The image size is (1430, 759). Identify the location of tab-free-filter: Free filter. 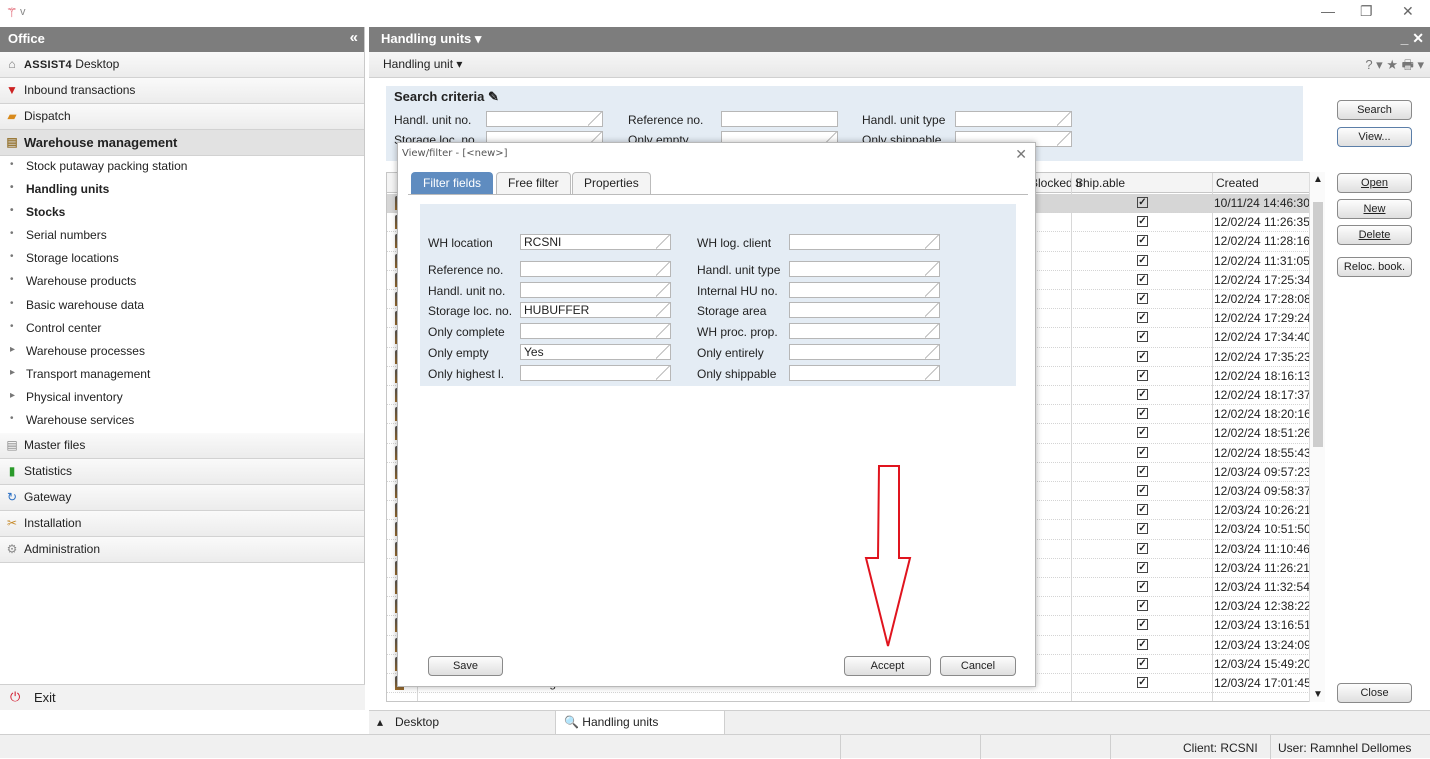
(533, 183).